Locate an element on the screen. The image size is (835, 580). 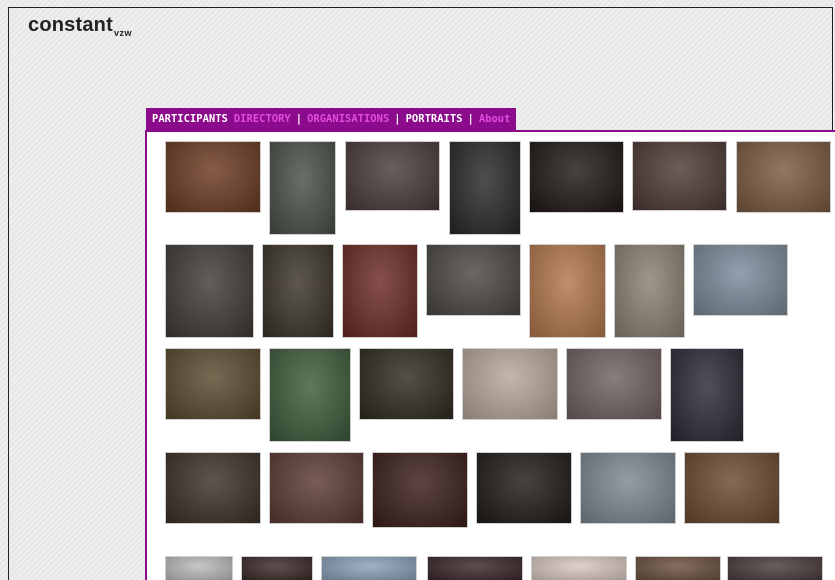
nav-portraits: PORTRAITS is located at coordinates (434, 119).